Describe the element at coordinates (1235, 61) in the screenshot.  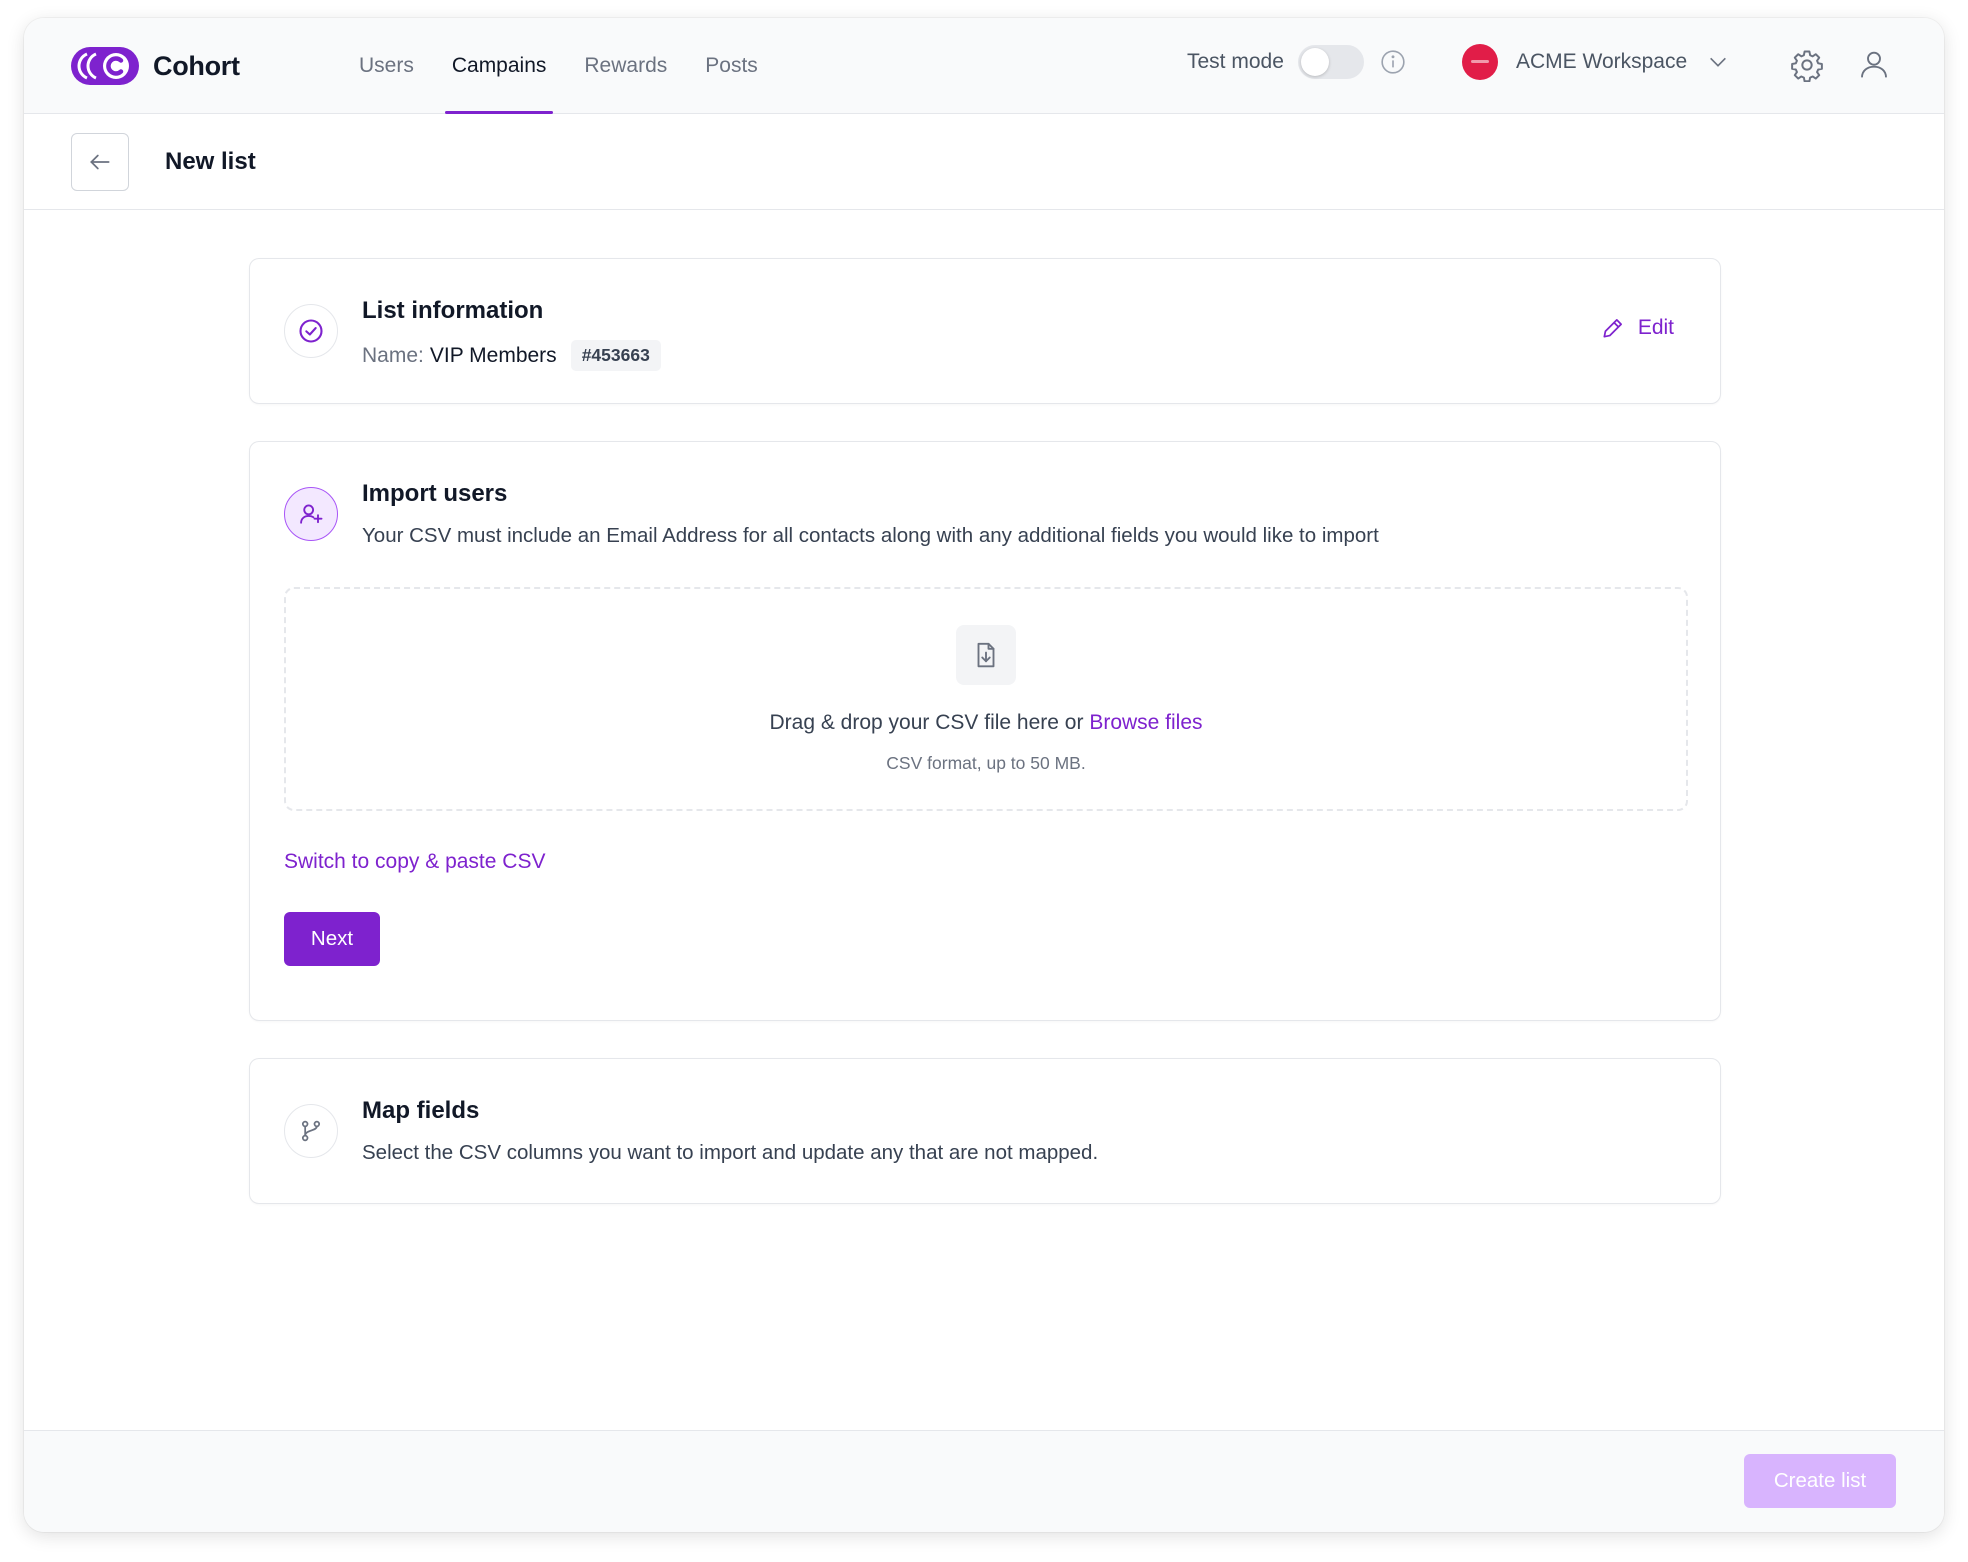
I see `test-mode-label: Test mode` at that location.